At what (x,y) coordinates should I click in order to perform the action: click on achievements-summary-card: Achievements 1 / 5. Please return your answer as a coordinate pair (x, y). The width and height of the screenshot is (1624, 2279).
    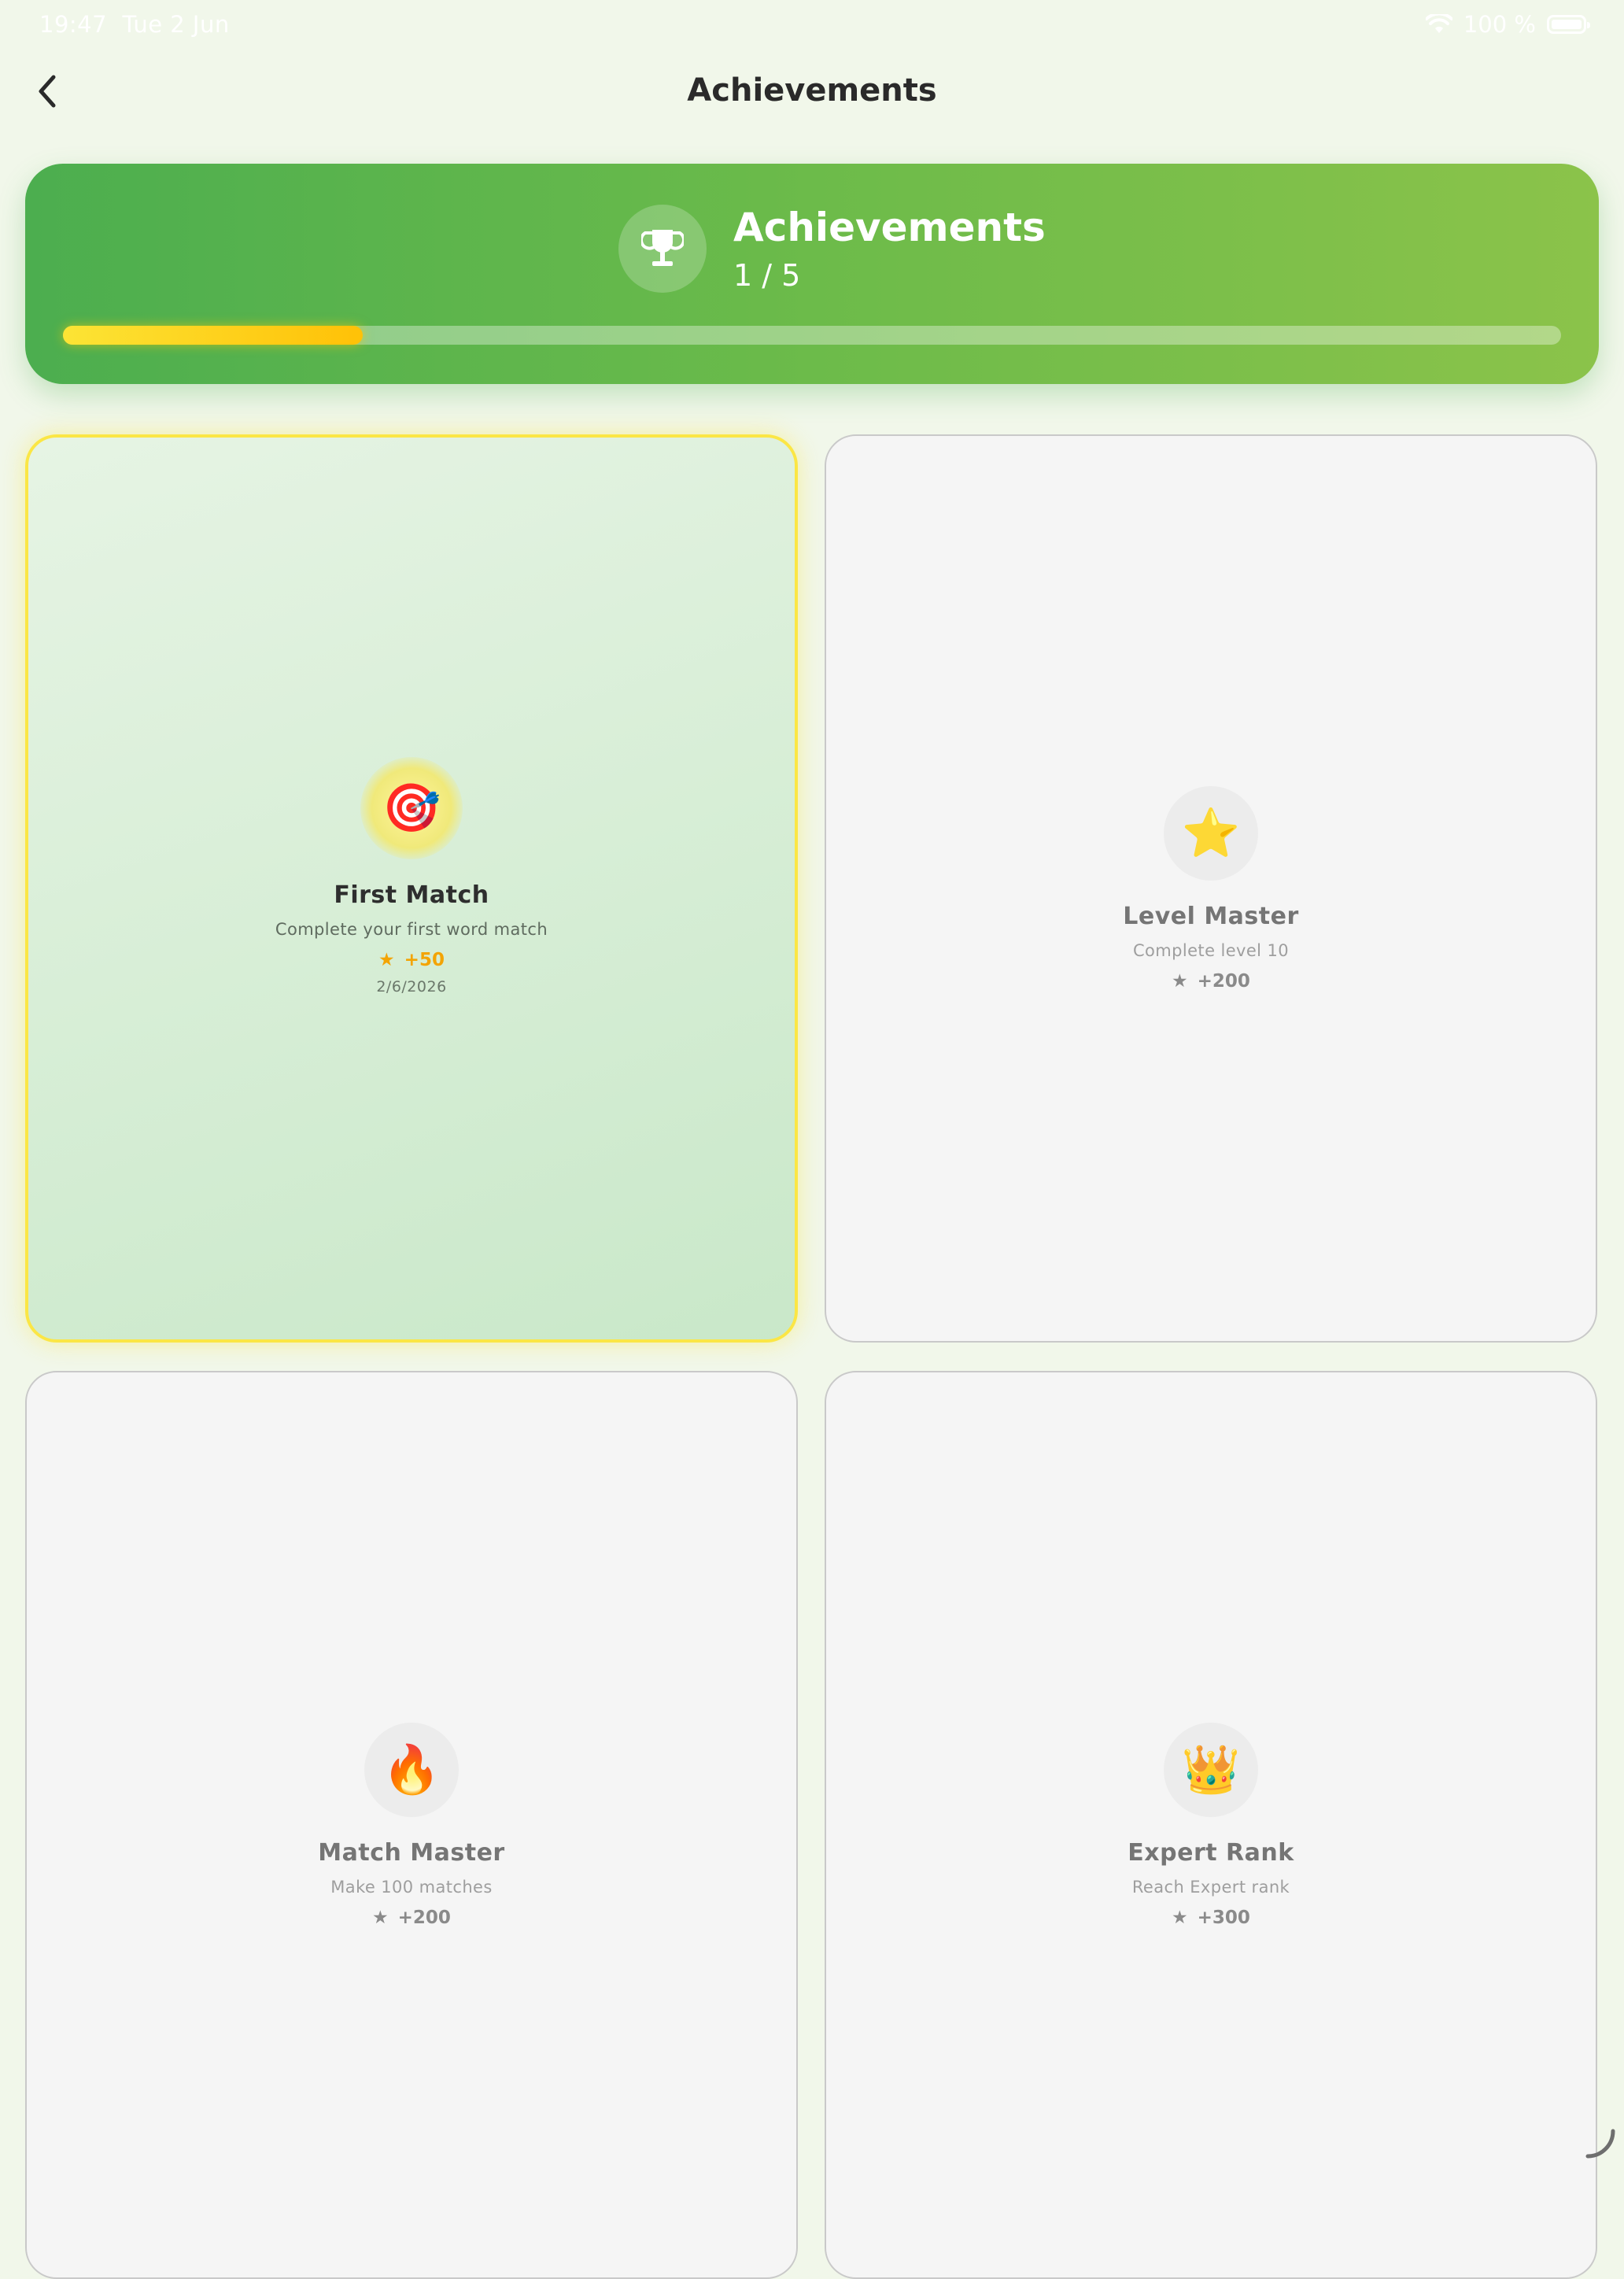
    Looking at the image, I should click on (812, 274).